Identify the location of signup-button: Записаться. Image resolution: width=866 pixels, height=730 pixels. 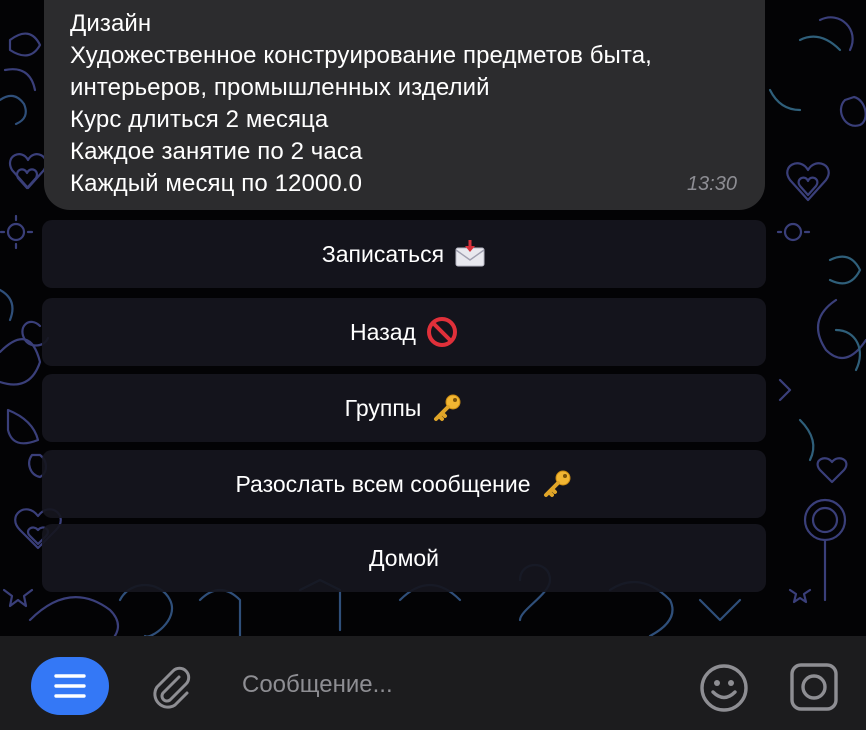
(404, 254).